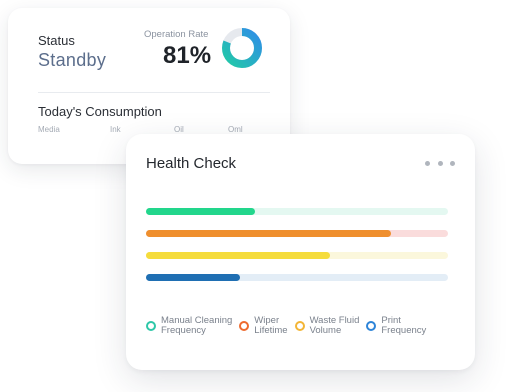 This screenshot has width=519, height=392. Describe the element at coordinates (197, 325) in the screenshot. I see `legend-label: Manual Cleaning Frequency` at that location.